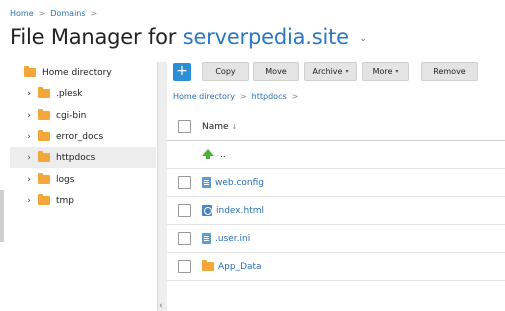 Image resolution: width=505 pixels, height=311 pixels. What do you see at coordinates (233, 210) in the screenshot?
I see `file-name-cell: index.html` at bounding box center [233, 210].